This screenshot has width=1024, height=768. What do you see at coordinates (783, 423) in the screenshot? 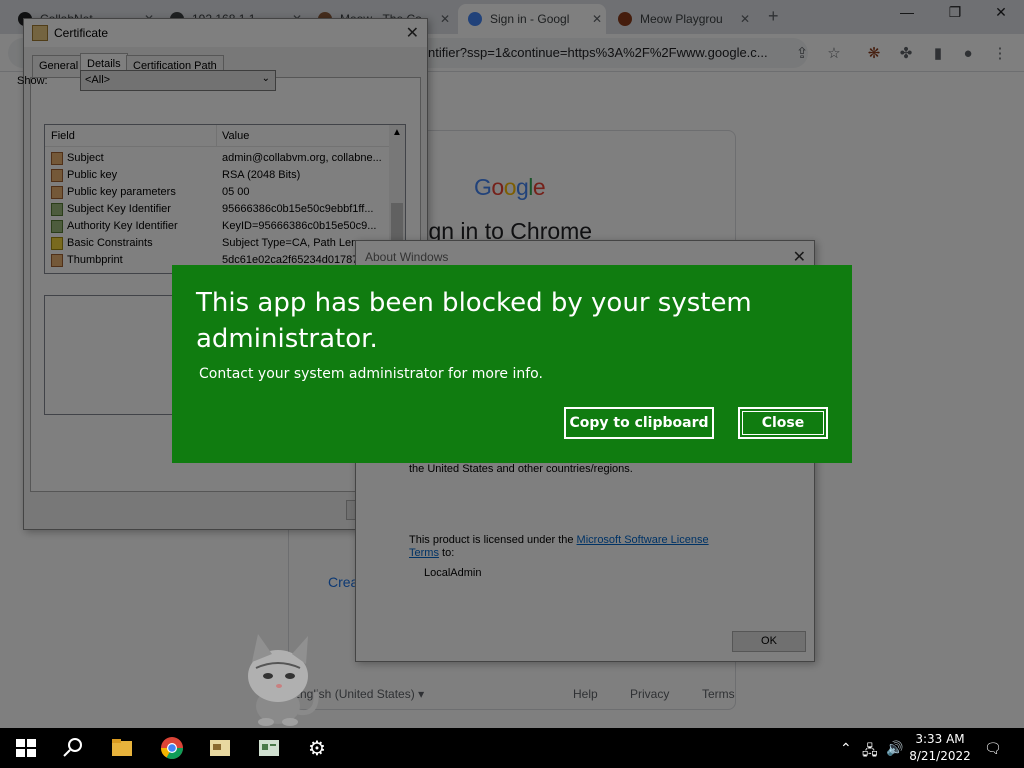
I see `close-button: Close` at bounding box center [783, 423].